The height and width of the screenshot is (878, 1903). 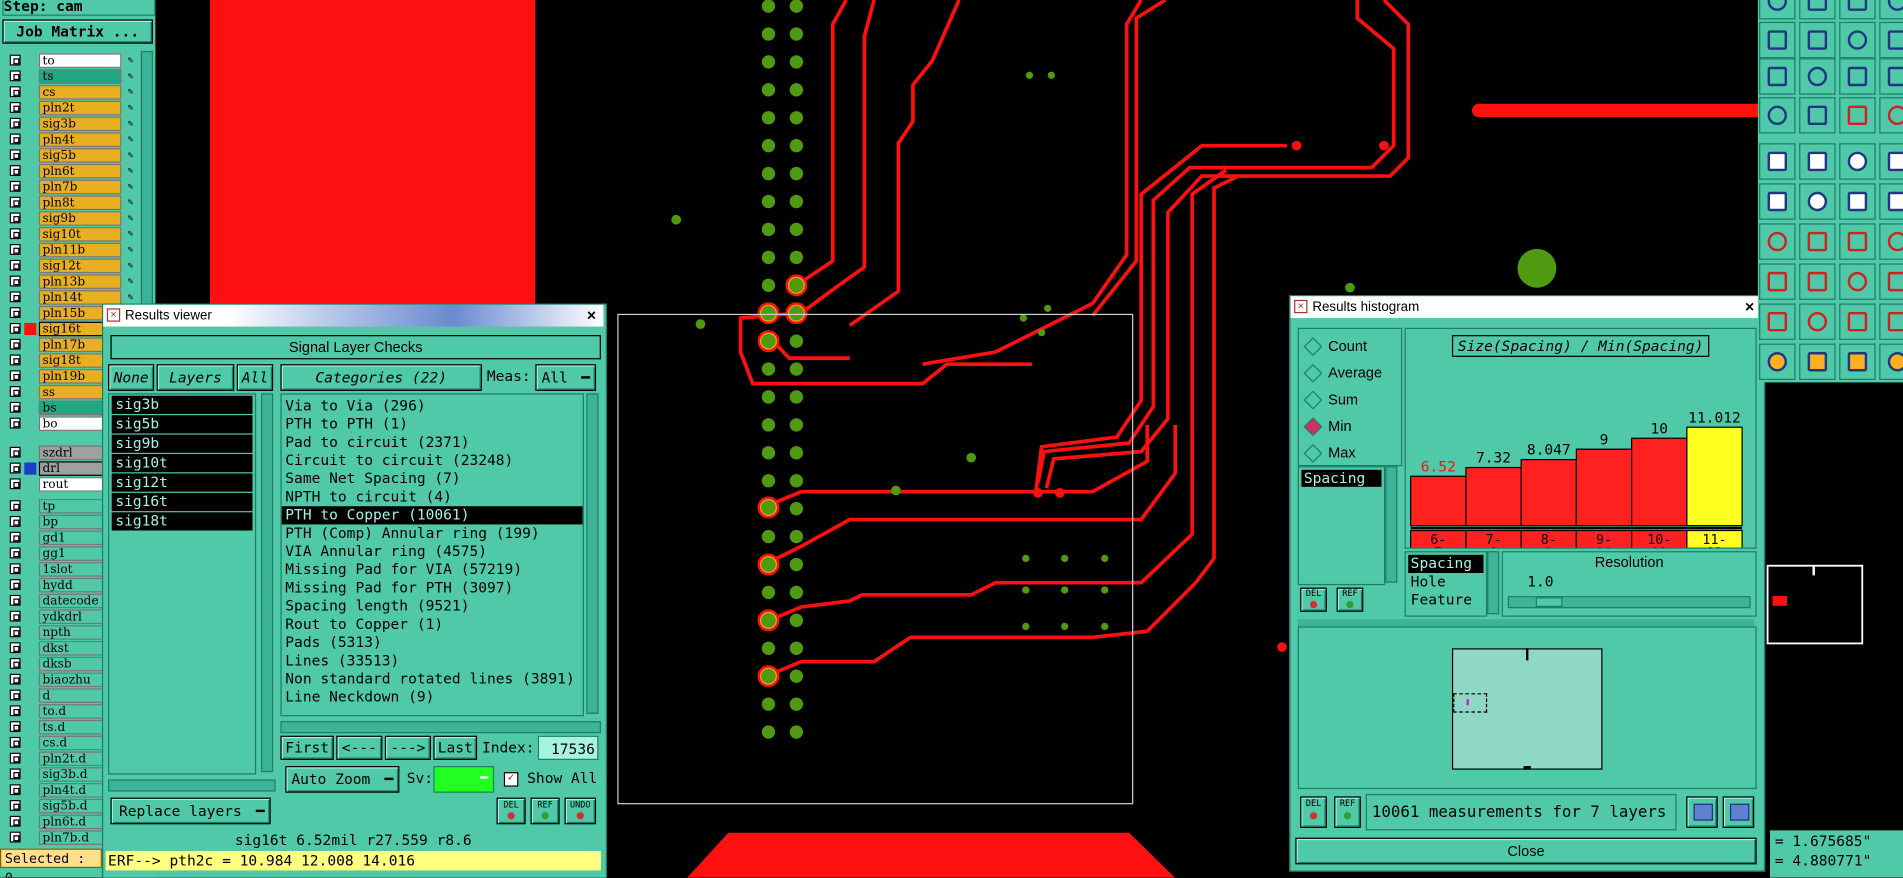 What do you see at coordinates (182, 443) in the screenshot?
I see `result-layer-item: sig9b` at bounding box center [182, 443].